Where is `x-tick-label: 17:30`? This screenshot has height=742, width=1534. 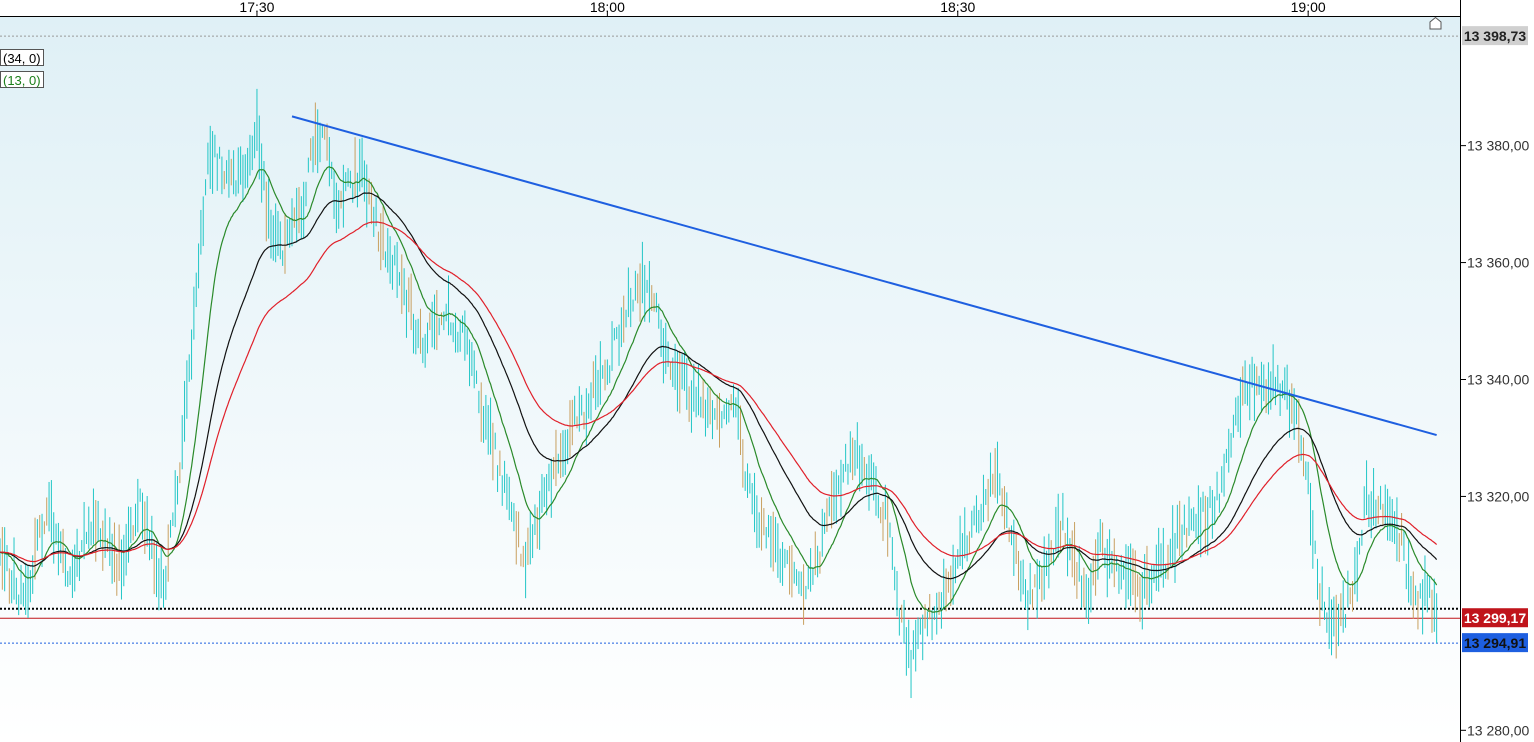 x-tick-label: 17:30 is located at coordinates (256, 7).